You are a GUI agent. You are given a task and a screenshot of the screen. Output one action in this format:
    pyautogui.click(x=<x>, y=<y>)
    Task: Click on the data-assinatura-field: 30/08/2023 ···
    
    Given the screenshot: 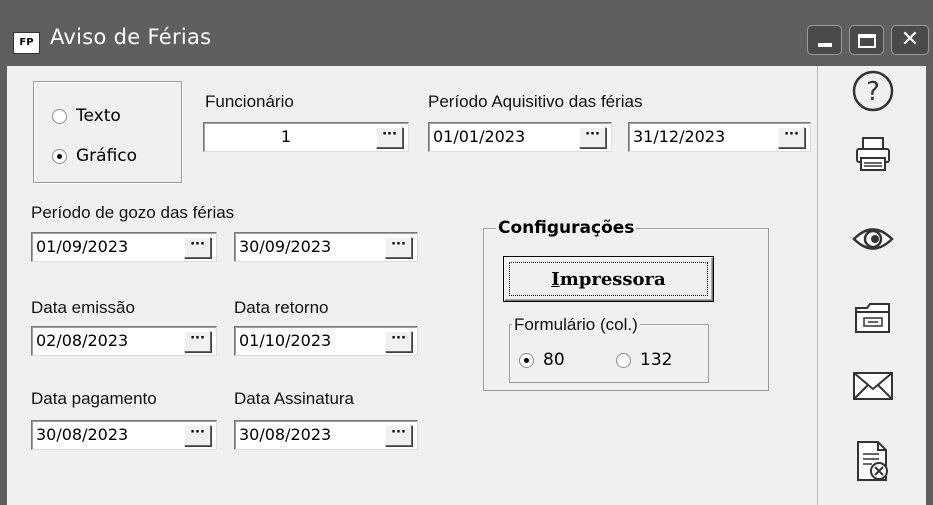 What is the action you would take?
    pyautogui.click(x=326, y=435)
    